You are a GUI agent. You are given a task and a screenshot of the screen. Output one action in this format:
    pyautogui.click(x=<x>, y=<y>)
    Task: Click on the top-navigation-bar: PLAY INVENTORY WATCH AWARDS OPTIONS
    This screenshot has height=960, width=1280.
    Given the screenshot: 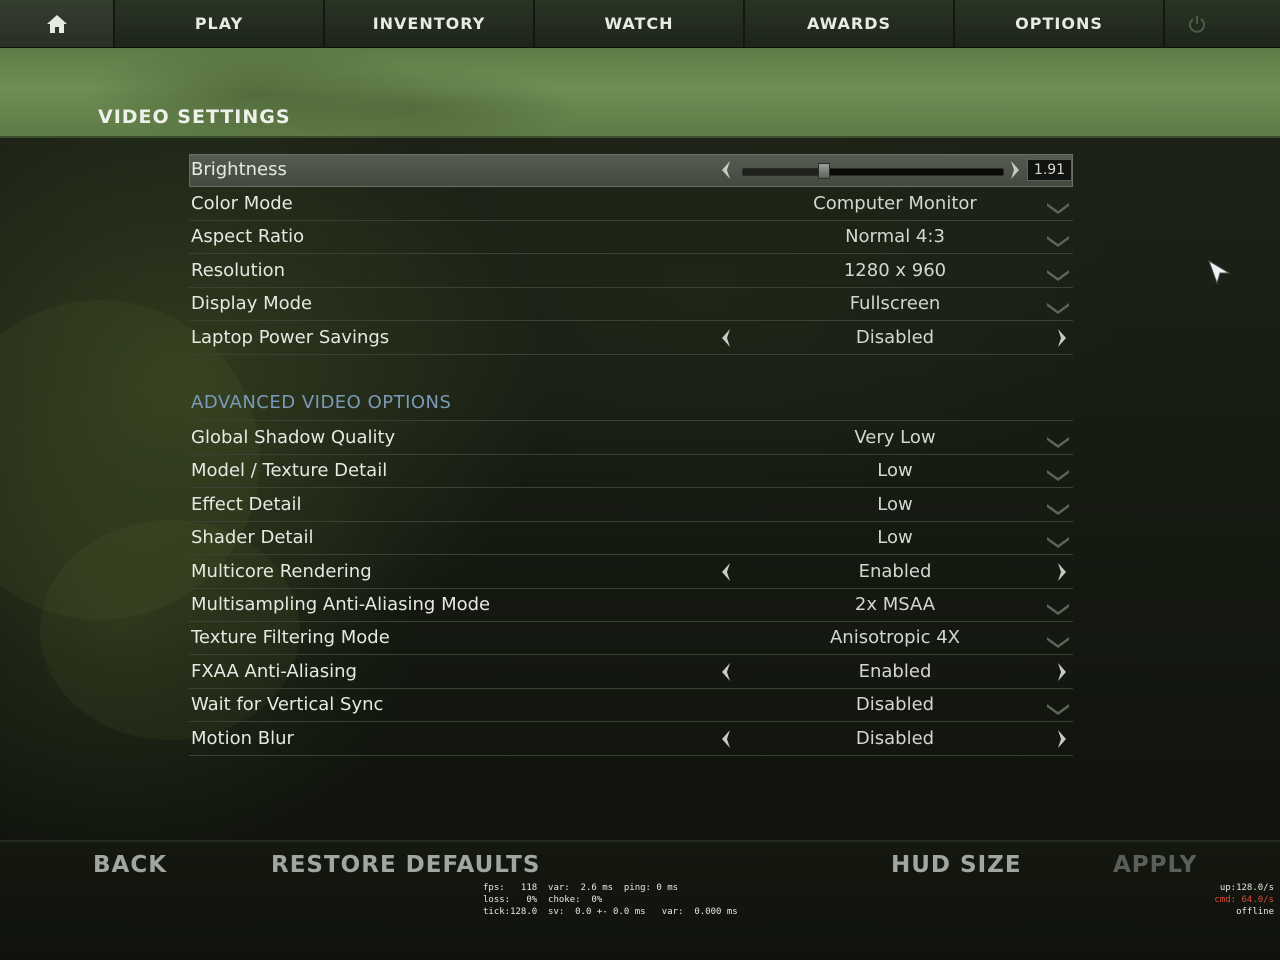 What is the action you would take?
    pyautogui.click(x=640, y=24)
    